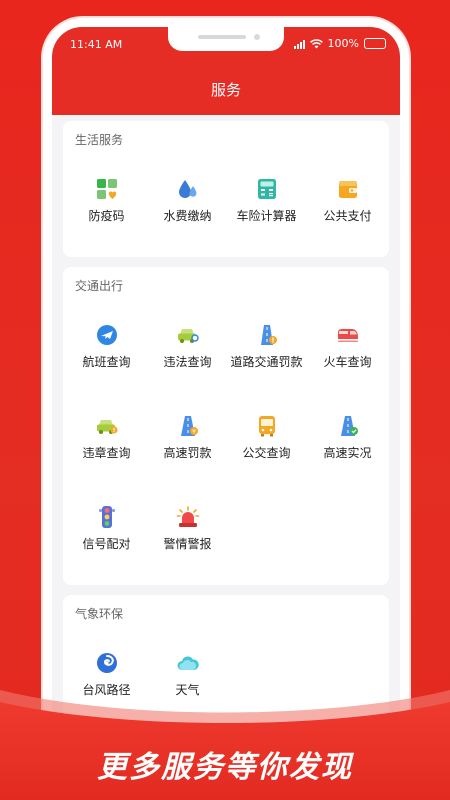  What do you see at coordinates (347, 200) in the screenshot?
I see `service-public-payment: 公共支付` at bounding box center [347, 200].